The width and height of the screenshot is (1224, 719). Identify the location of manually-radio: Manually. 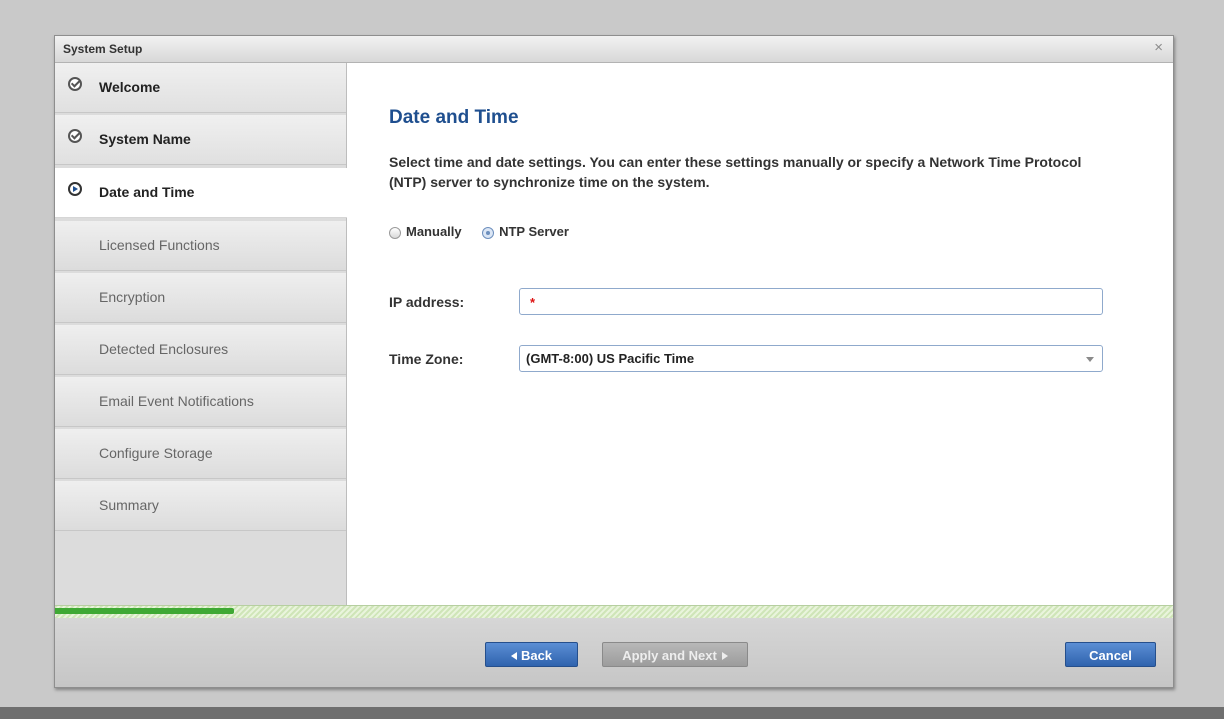
(425, 231).